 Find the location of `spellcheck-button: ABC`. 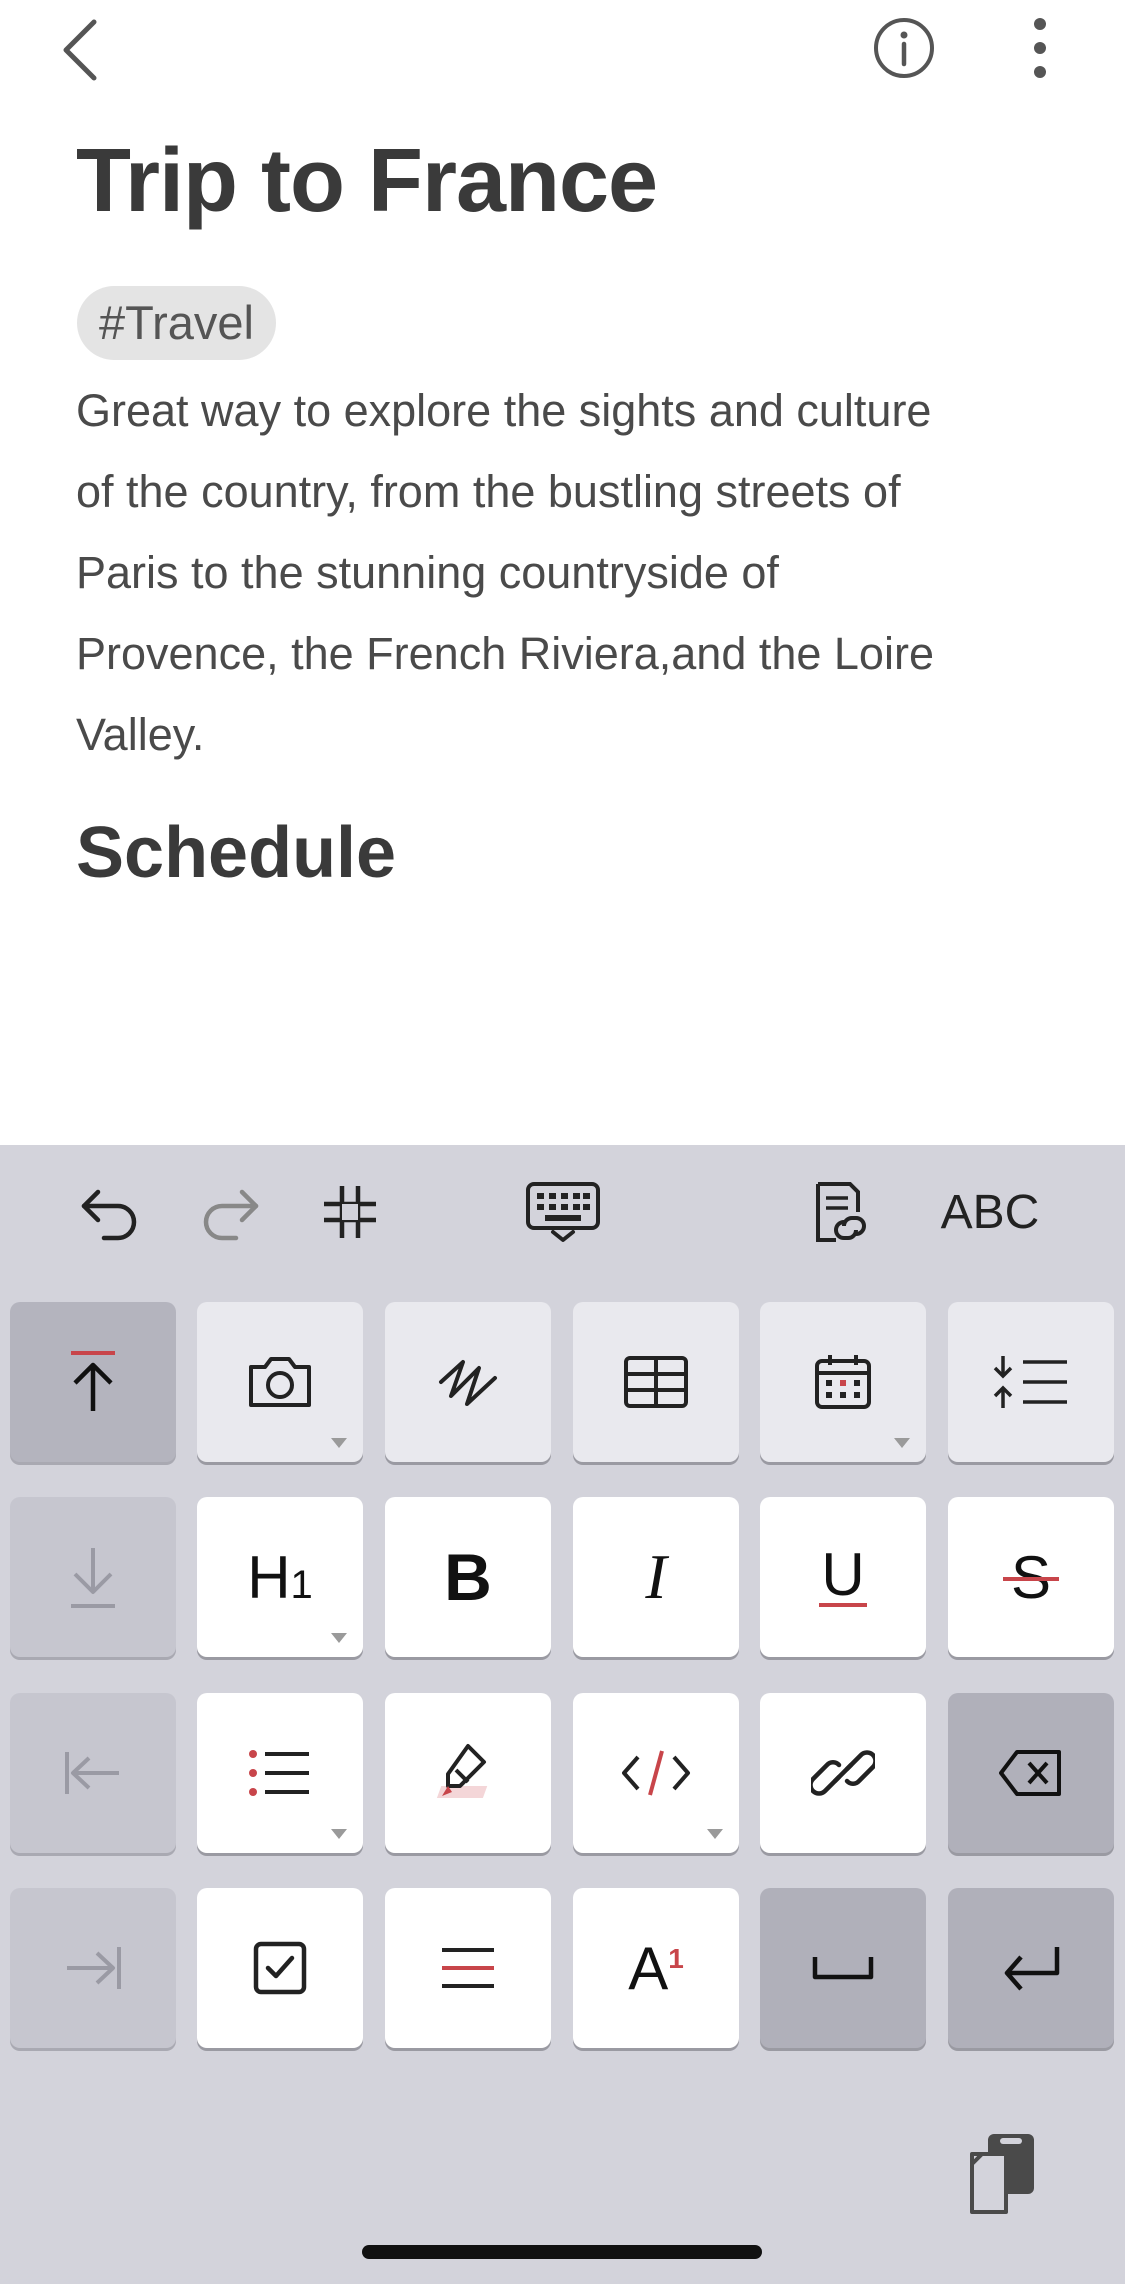

spellcheck-button: ABC is located at coordinates (990, 1212).